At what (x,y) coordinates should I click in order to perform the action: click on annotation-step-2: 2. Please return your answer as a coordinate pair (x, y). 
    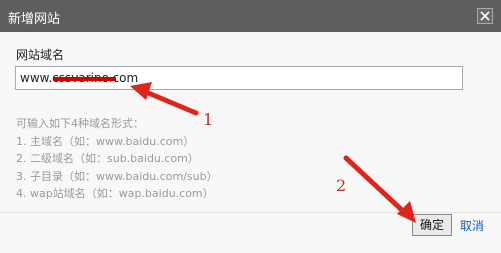
    Looking at the image, I should click on (341, 185).